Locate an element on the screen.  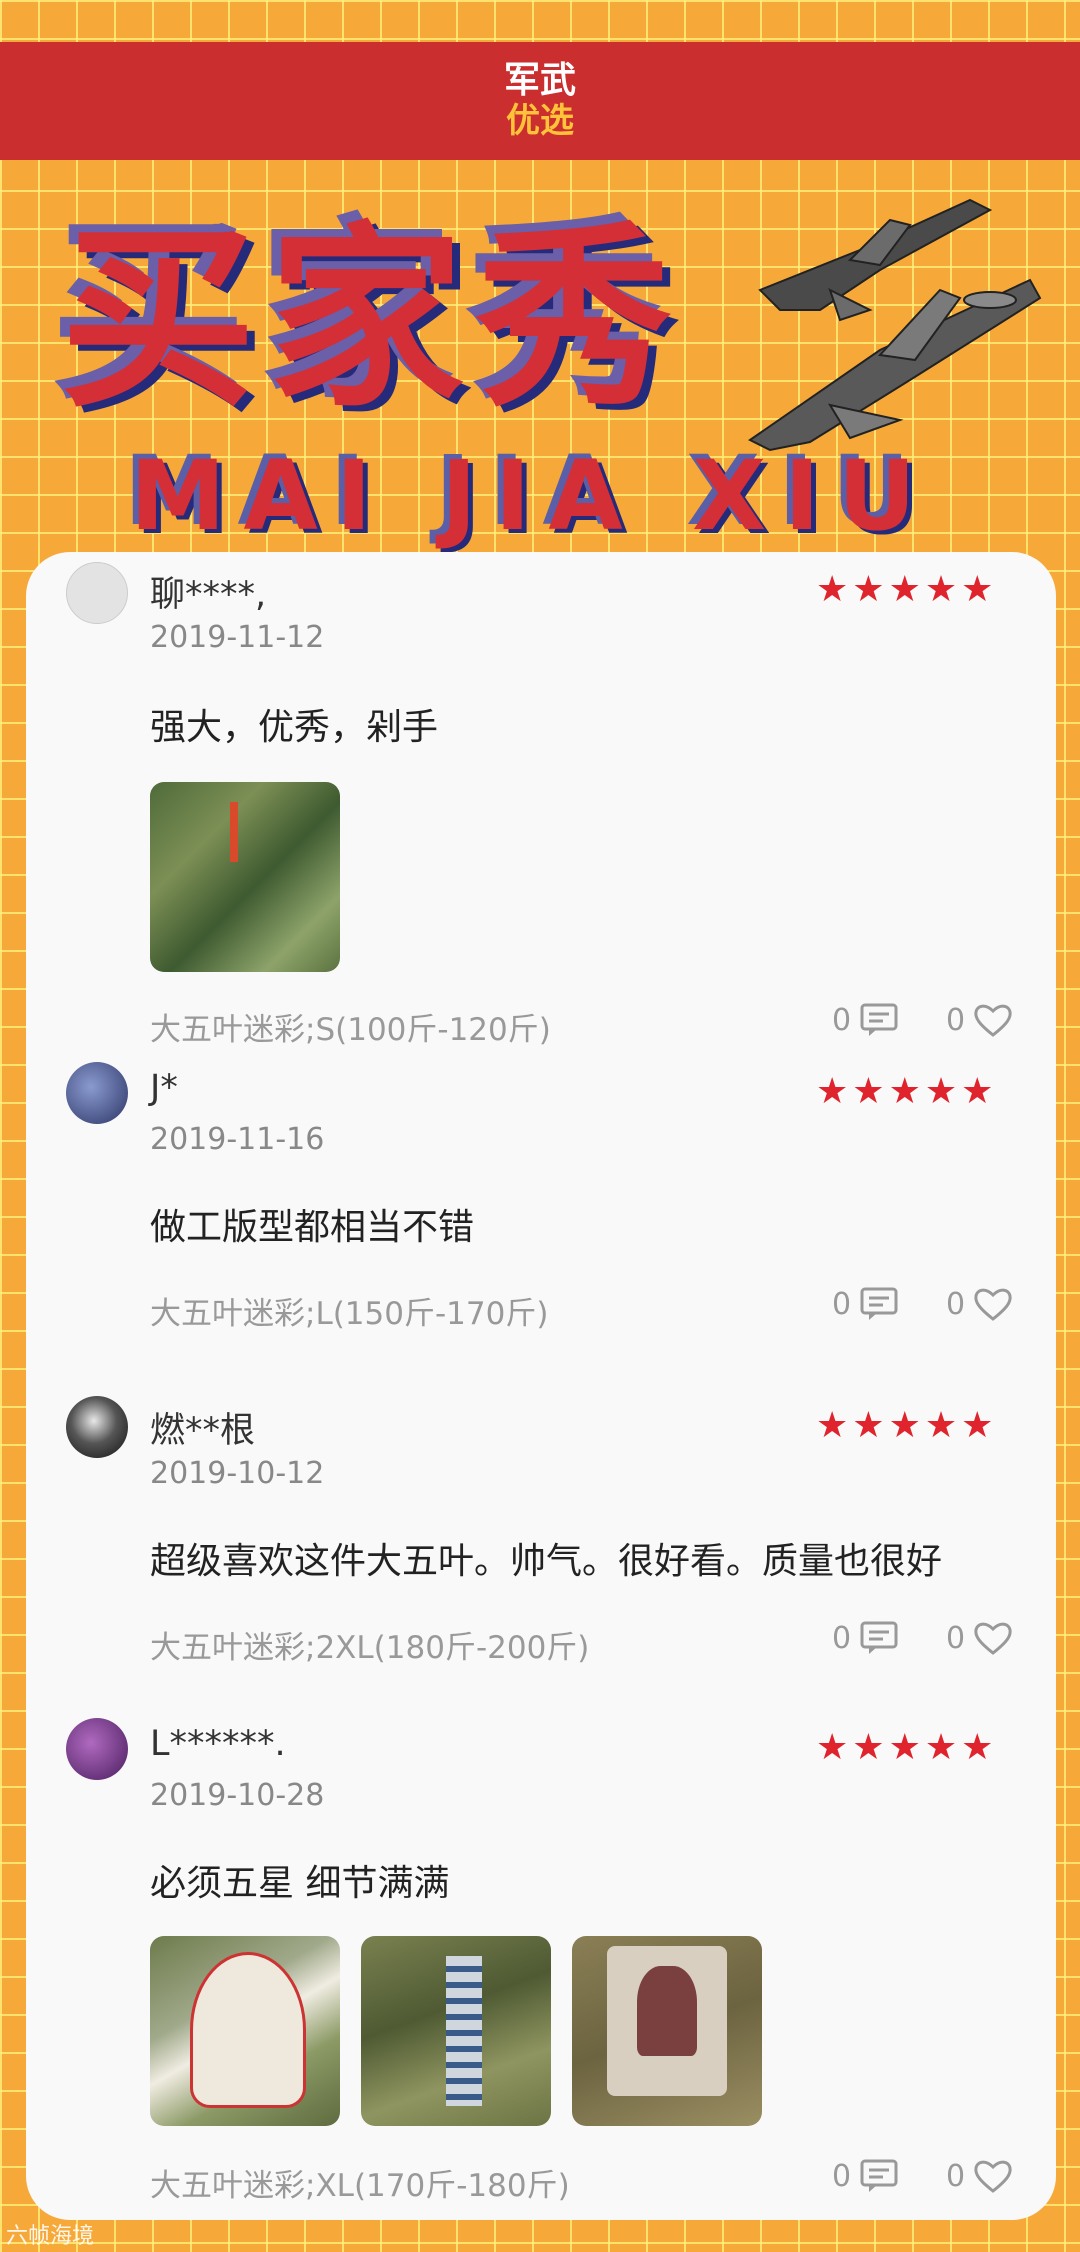
brand-logo-top: 军武 is located at coordinates (539, 80).